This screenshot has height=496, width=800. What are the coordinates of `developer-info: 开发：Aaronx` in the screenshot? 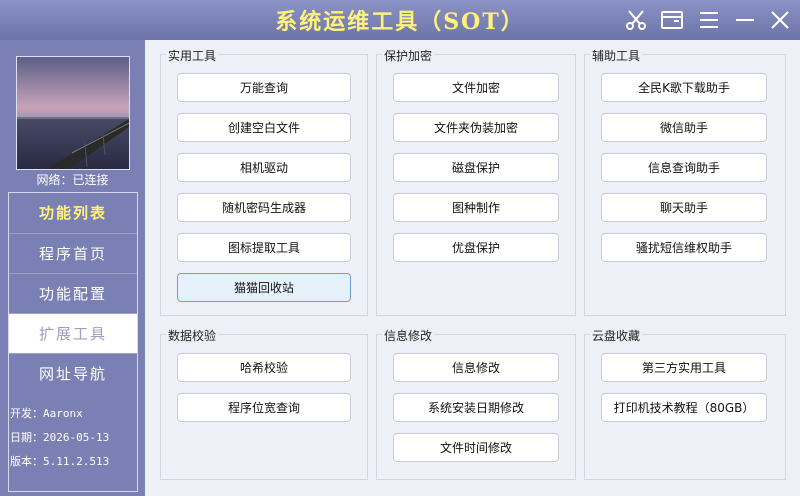 It's located at (46, 413).